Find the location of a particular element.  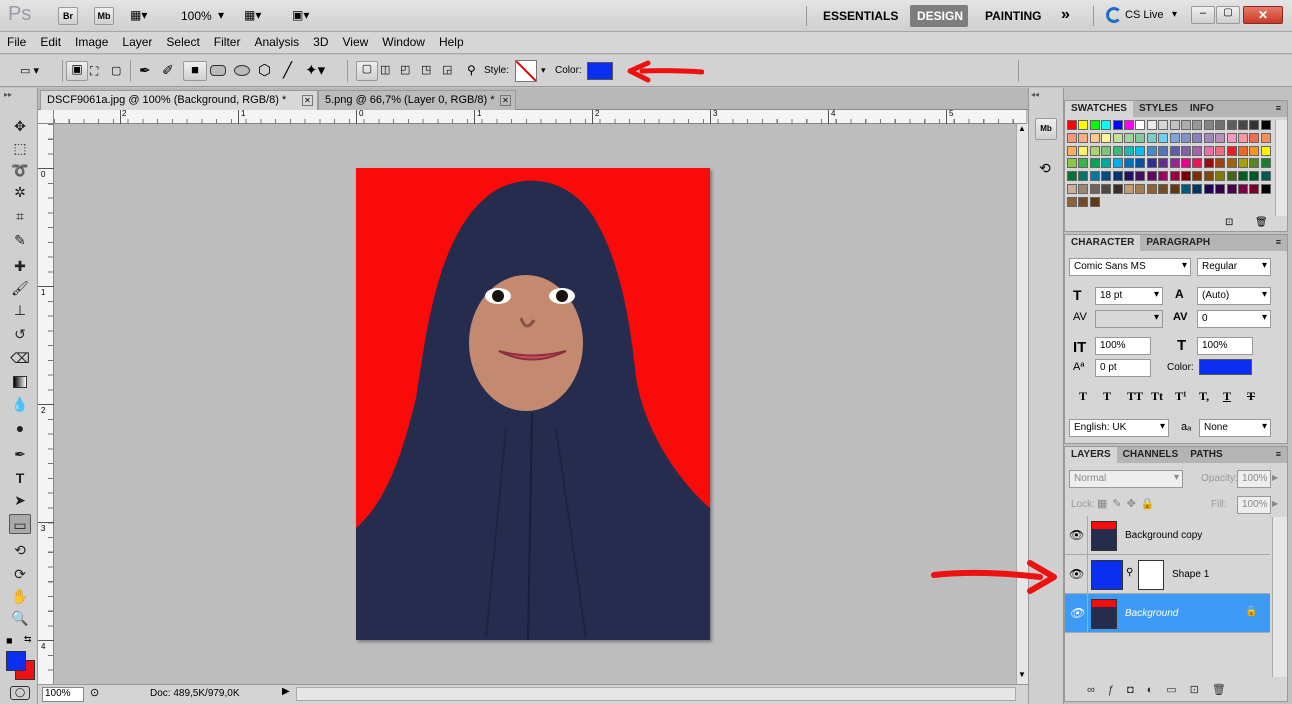

zoom-level: 100% is located at coordinates (196, 16).